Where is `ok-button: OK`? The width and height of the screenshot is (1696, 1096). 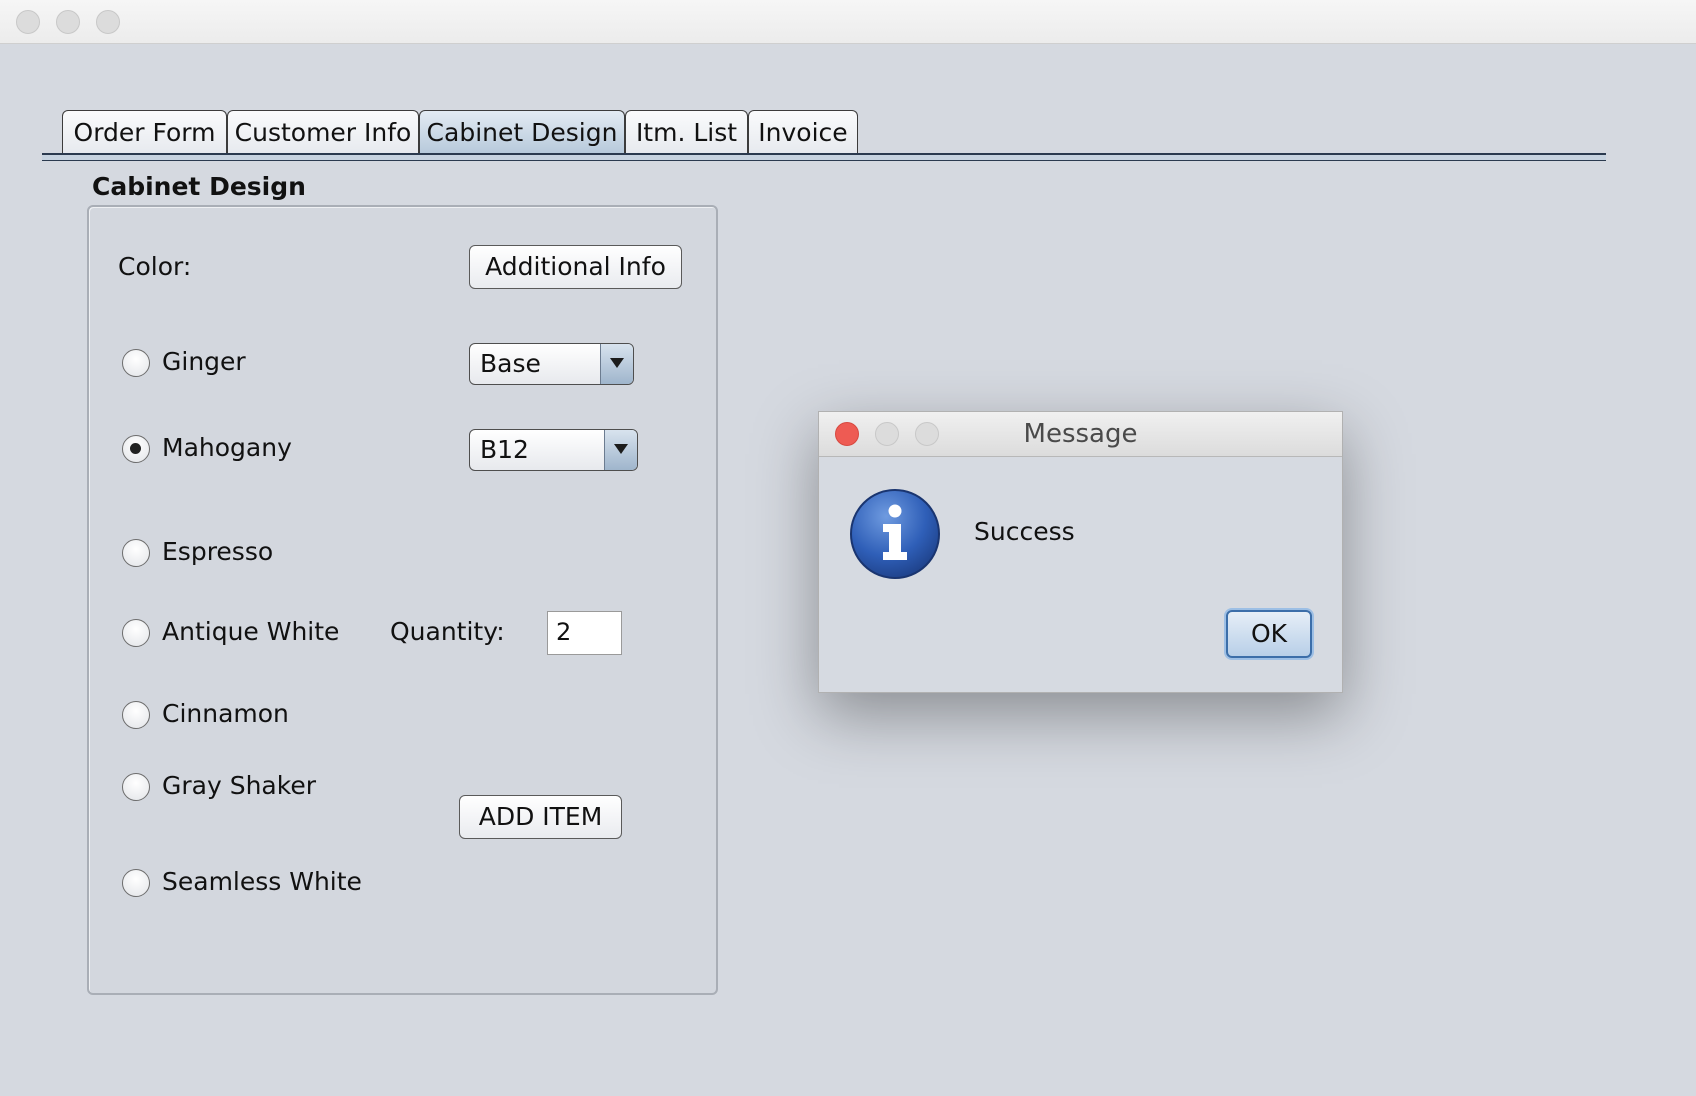
ok-button: OK is located at coordinates (1269, 634).